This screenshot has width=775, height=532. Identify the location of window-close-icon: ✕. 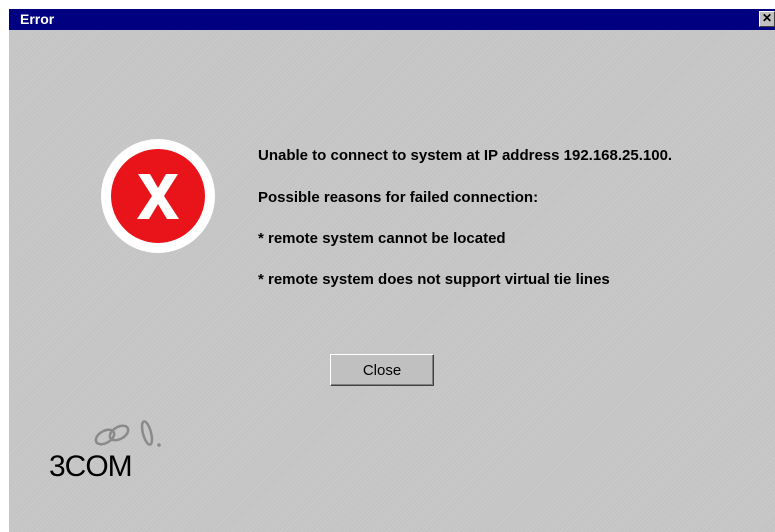
(767, 19).